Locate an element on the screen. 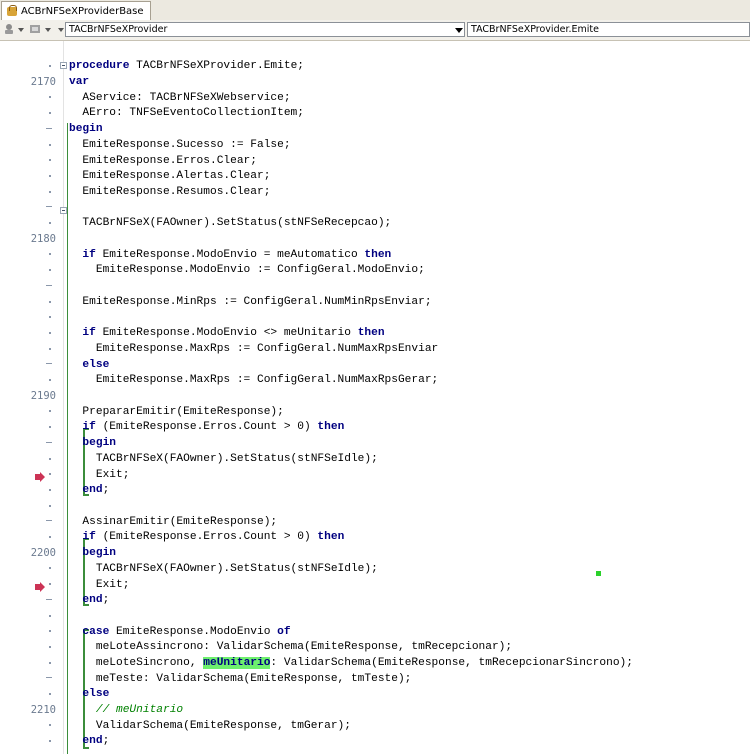 This screenshot has width=750, height=754. back-navigation-icon is located at coordinates (9, 29).